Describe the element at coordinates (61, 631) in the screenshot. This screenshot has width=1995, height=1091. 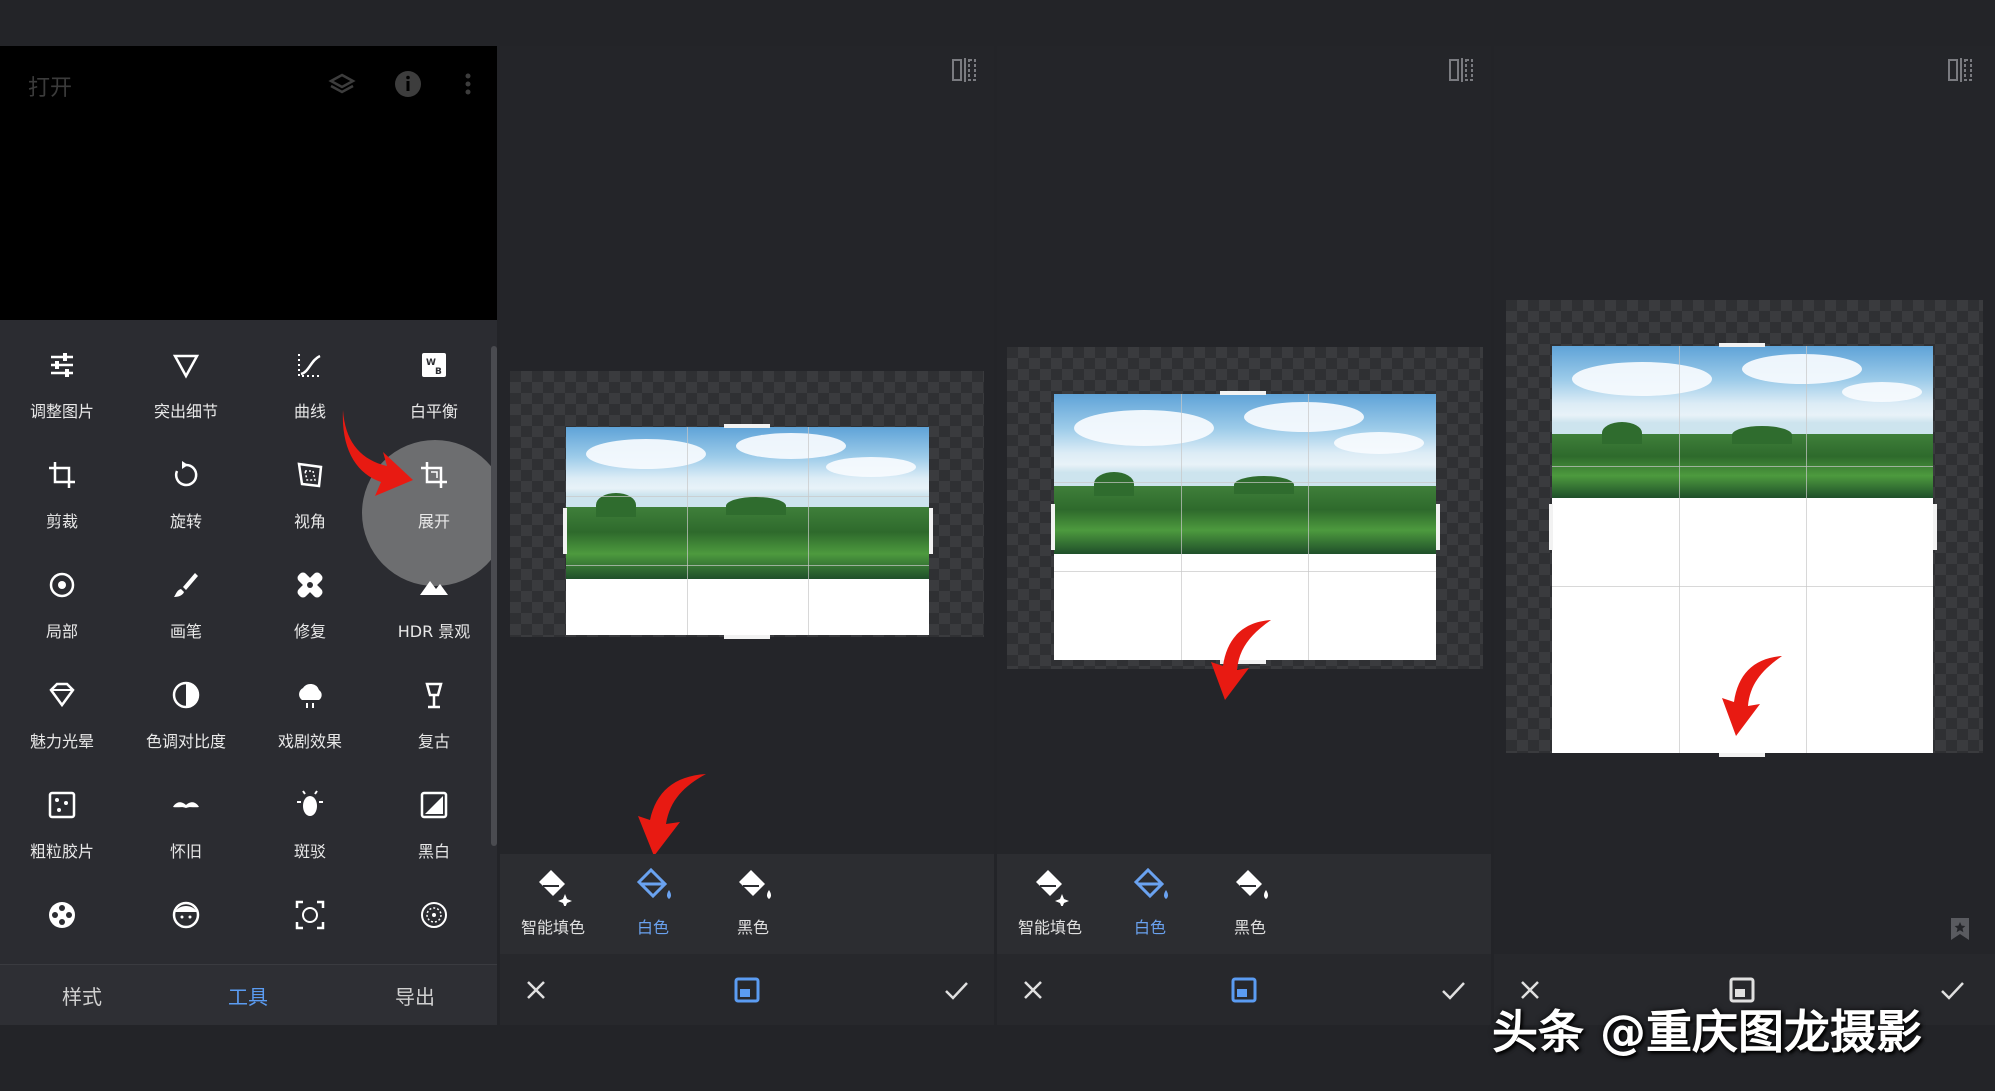
I see `tool-label: 局部` at that location.